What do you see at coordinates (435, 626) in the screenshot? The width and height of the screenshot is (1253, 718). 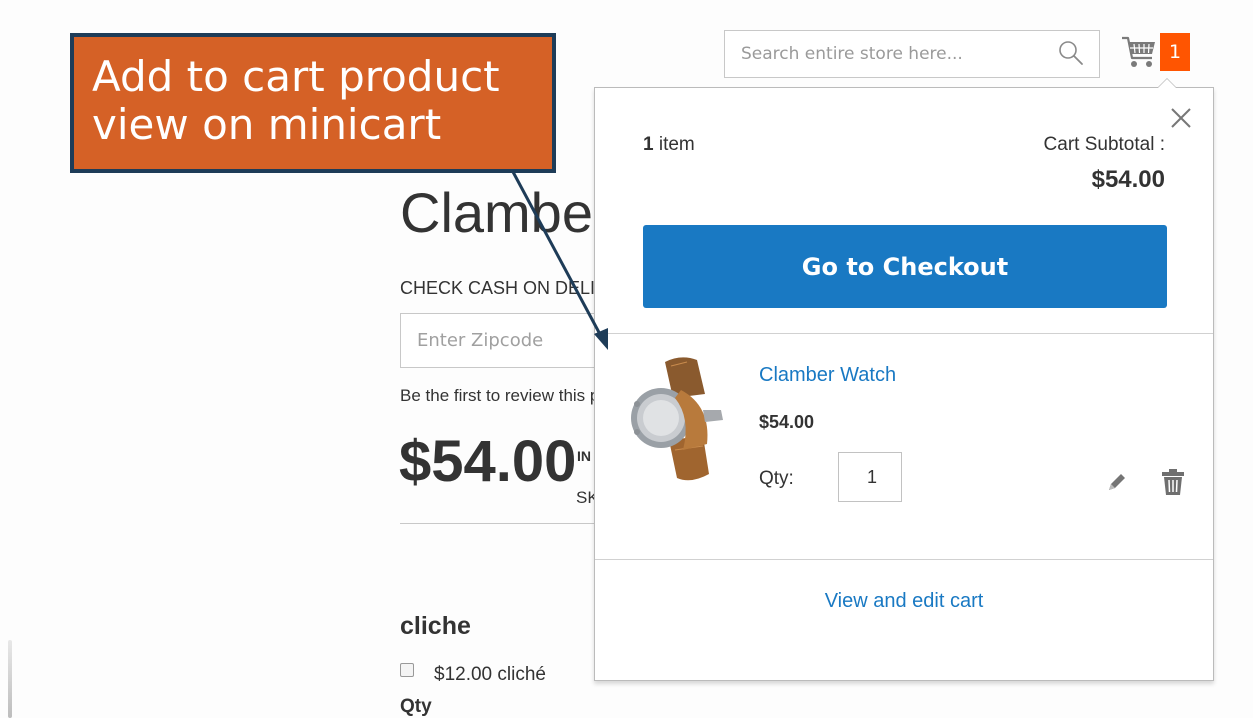 I see `option-title: cliche` at bounding box center [435, 626].